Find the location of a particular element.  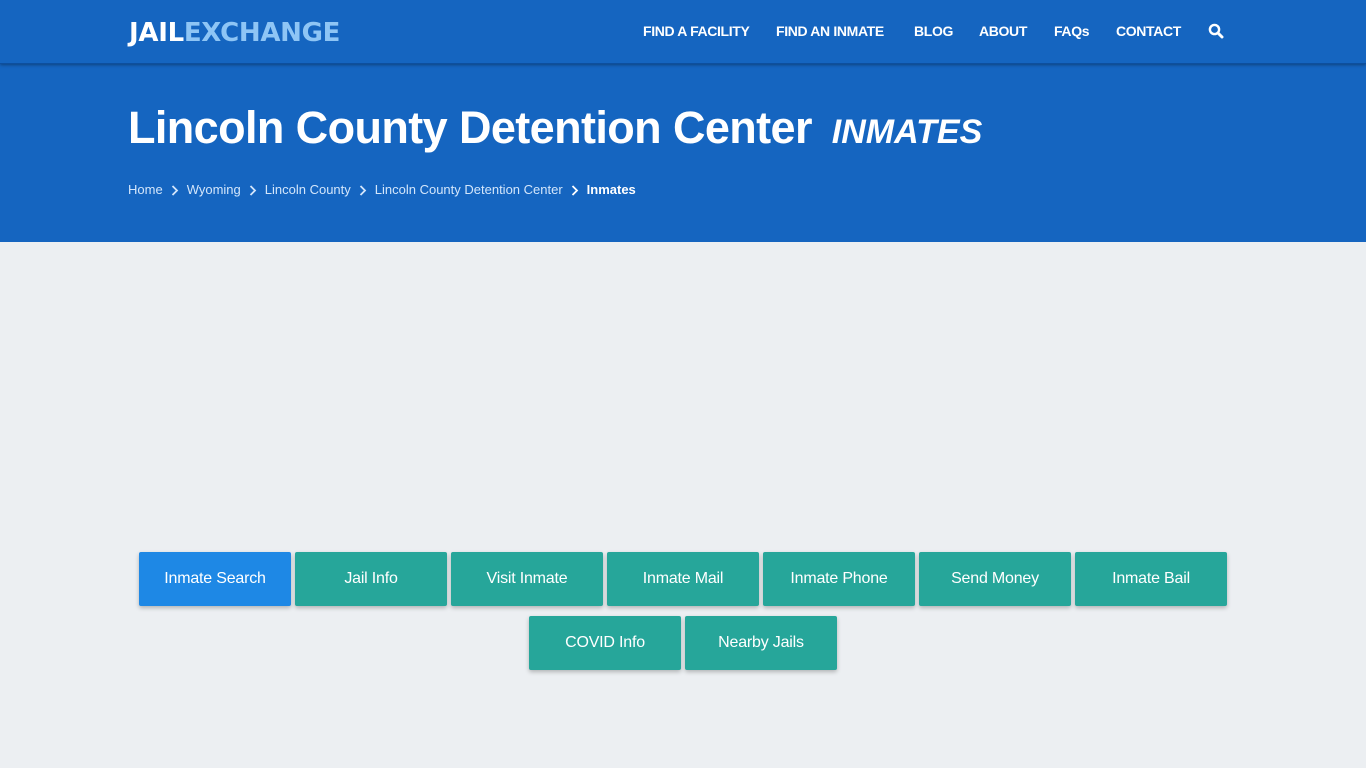

page-title-subtitle: INMATES is located at coordinates (907, 132).